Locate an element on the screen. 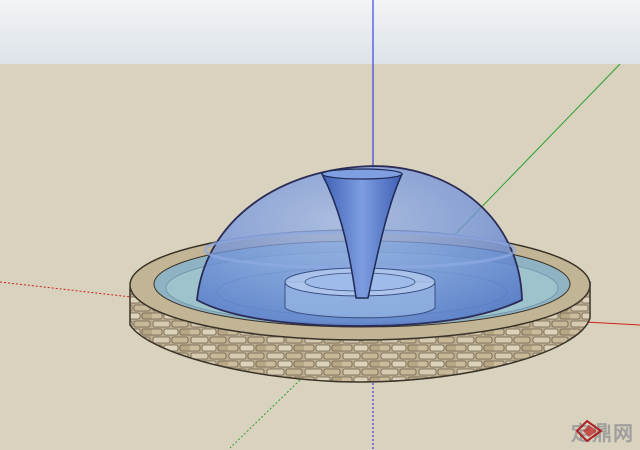 This screenshot has height=450, width=640. dingding-logo-icon is located at coordinates (589, 431).